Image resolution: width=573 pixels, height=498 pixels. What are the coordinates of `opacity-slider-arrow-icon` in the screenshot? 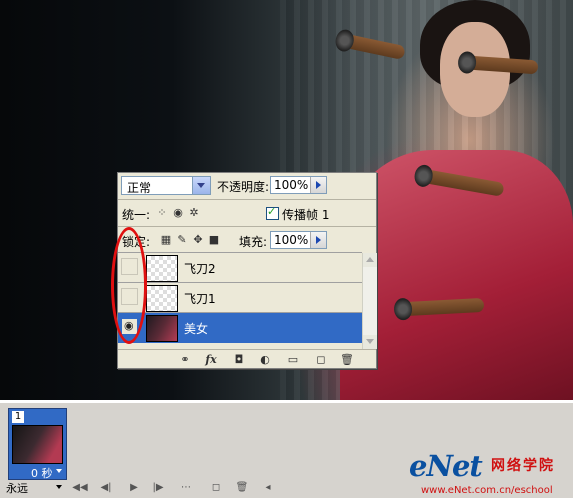 It's located at (318, 185).